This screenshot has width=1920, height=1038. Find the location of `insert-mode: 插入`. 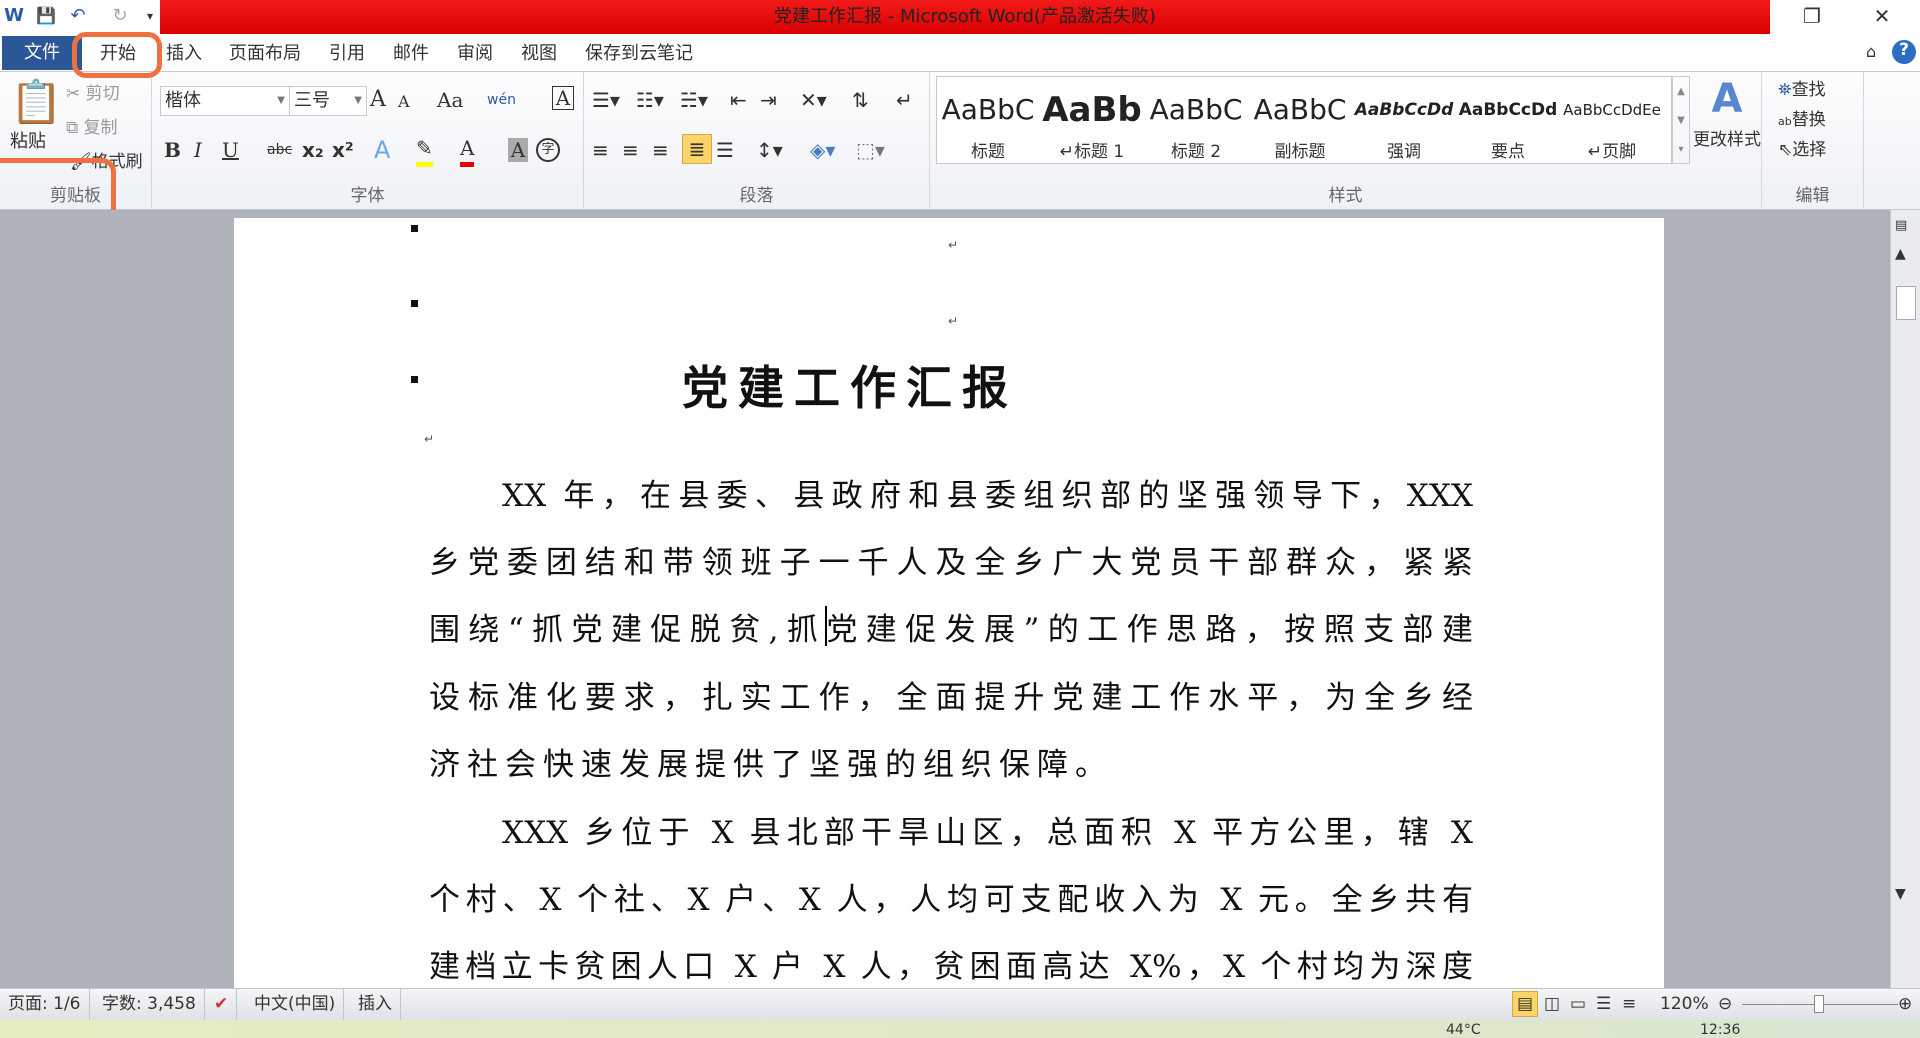

insert-mode: 插入 is located at coordinates (375, 1004).